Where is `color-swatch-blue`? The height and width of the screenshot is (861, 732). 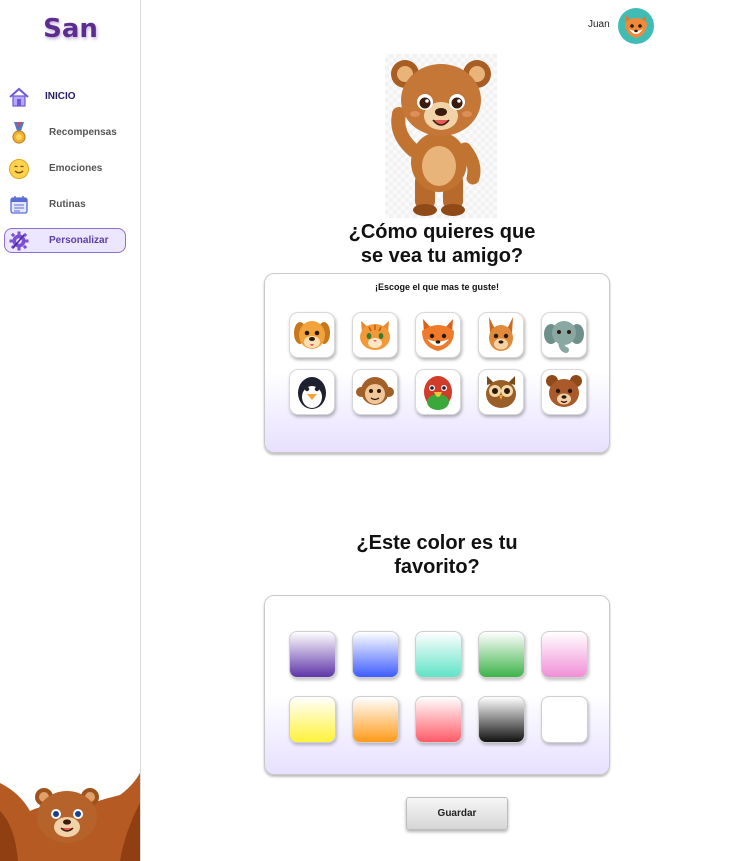
color-swatch-blue is located at coordinates (375, 654).